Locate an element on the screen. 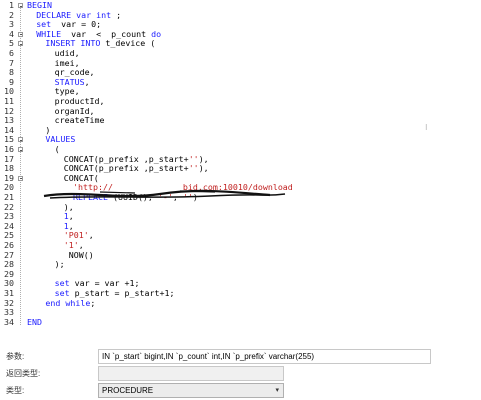 Image resolution: width=481 pixels, height=400 pixels. line-number: 34 is located at coordinates (9, 321).